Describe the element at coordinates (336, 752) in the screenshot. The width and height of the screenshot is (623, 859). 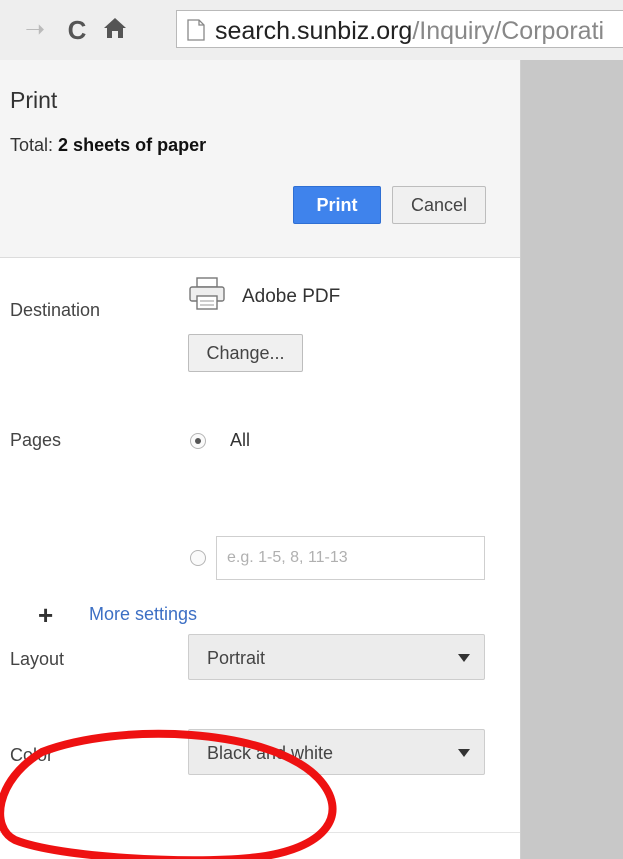
I see `color-select: Black and white` at that location.